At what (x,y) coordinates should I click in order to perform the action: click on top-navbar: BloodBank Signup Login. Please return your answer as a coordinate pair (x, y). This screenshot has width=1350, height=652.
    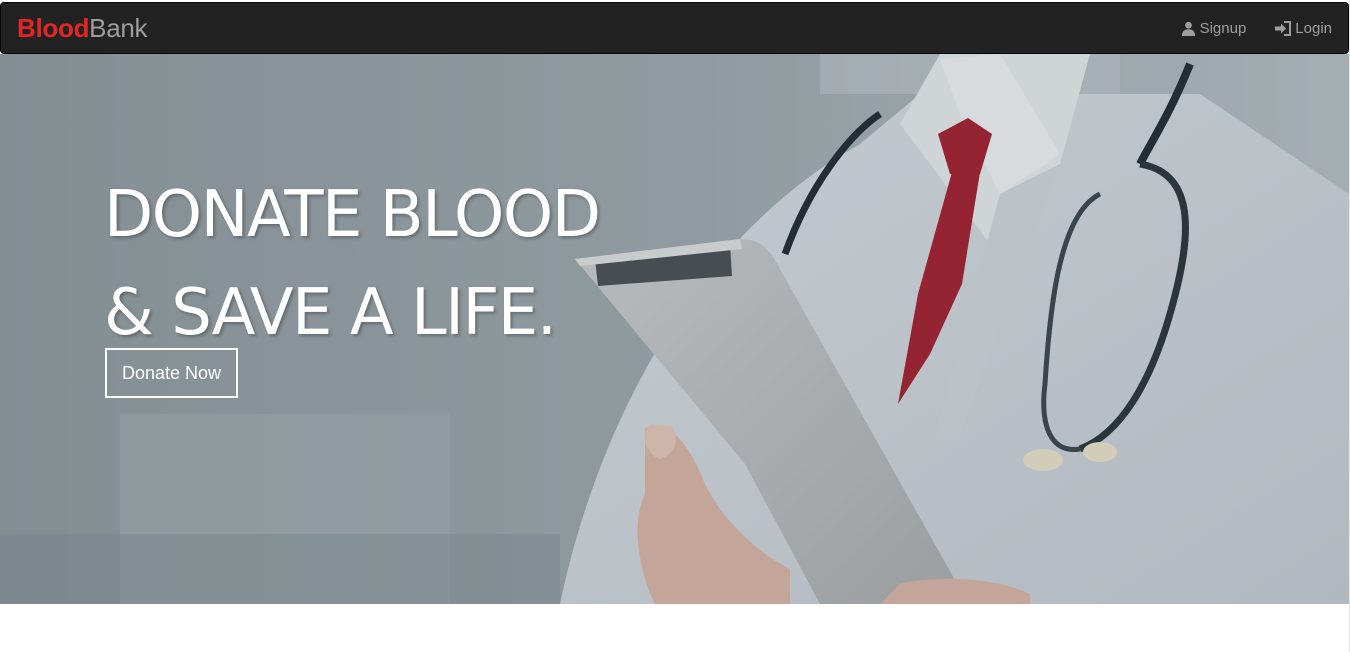
    Looking at the image, I should click on (674, 28).